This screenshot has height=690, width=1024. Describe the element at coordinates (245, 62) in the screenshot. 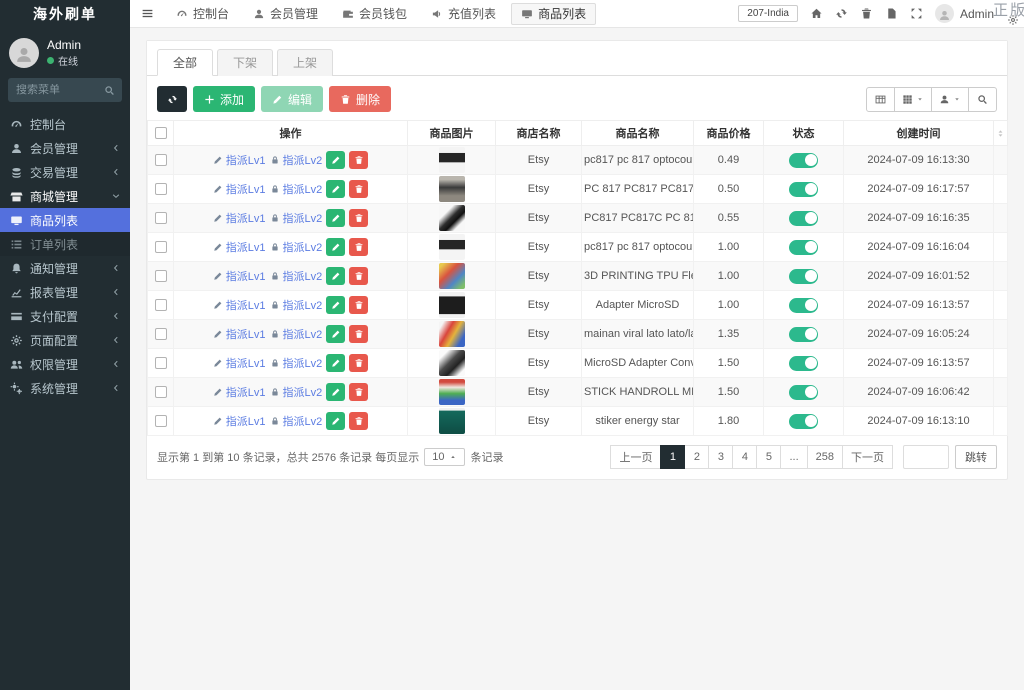

I see `tab-off-shelf: 下架` at that location.